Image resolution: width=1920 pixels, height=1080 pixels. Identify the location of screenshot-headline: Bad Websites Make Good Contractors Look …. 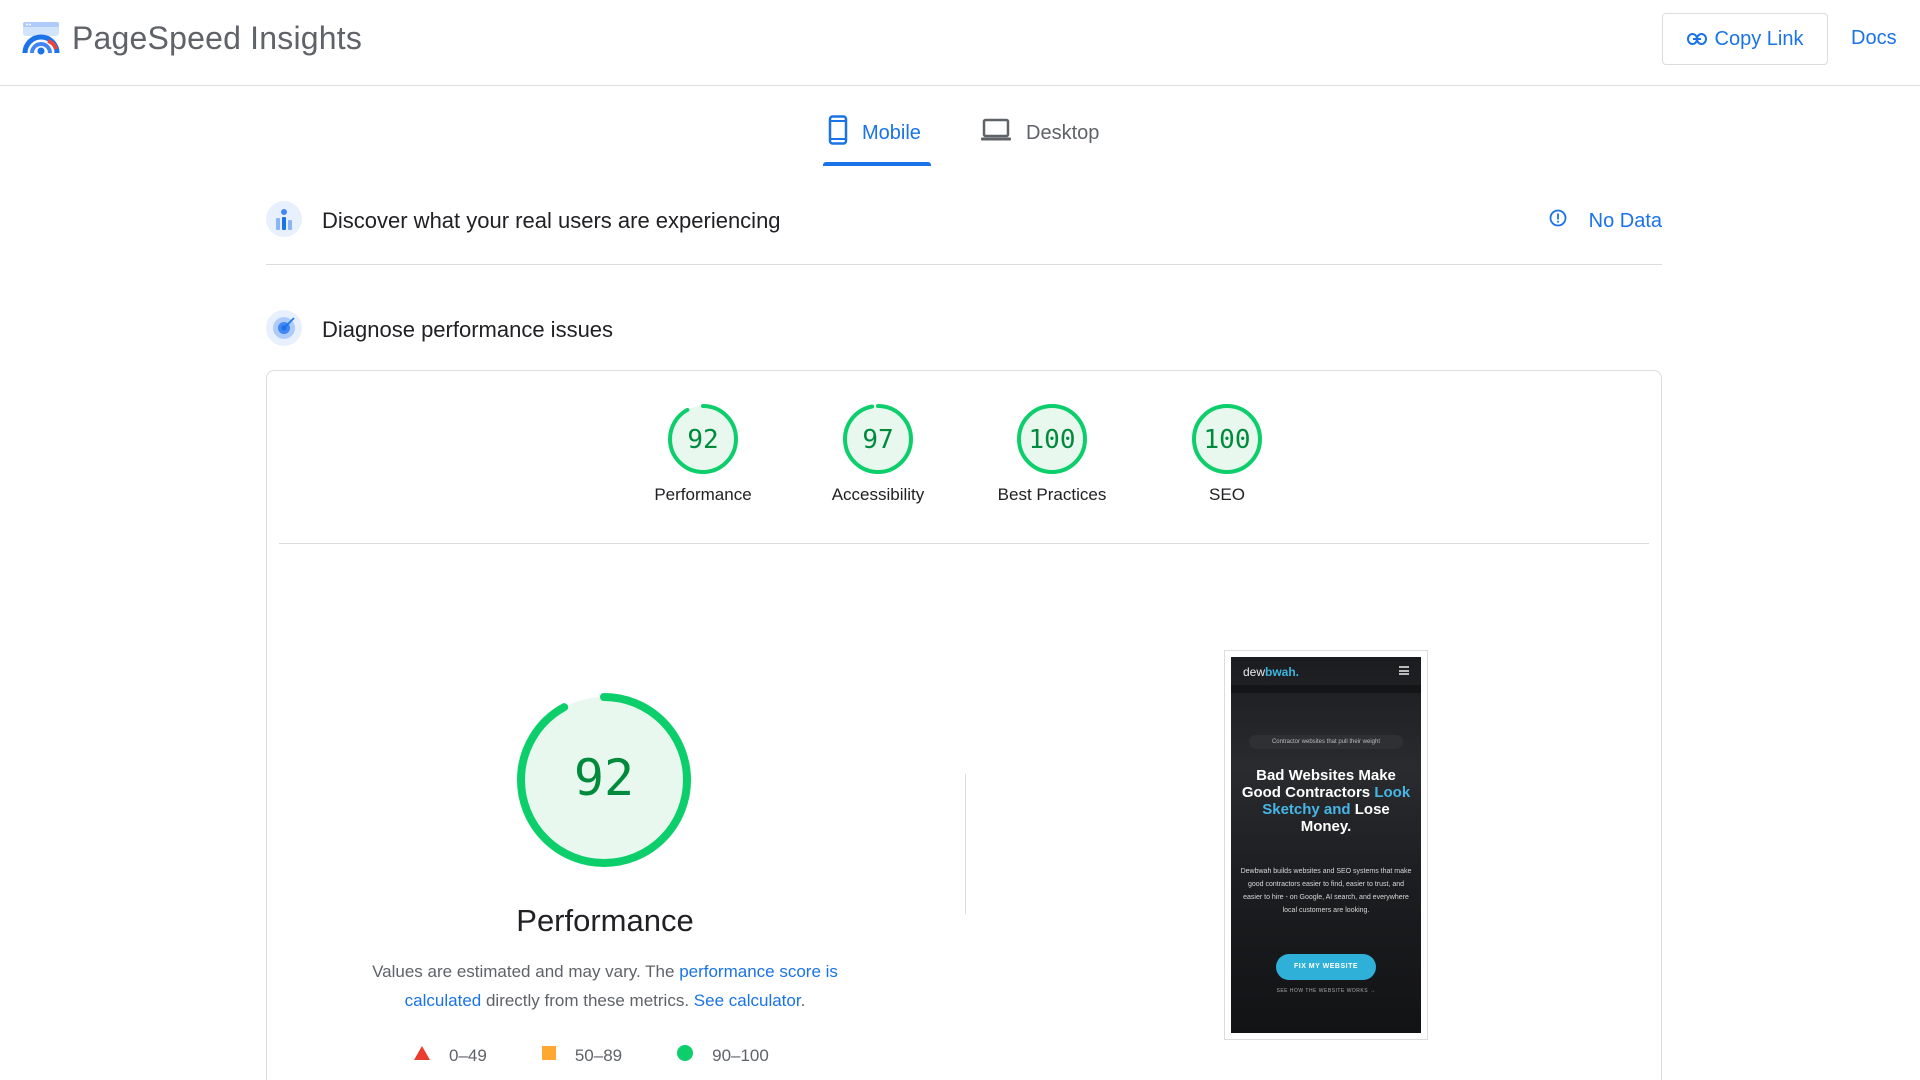
(1326, 801).